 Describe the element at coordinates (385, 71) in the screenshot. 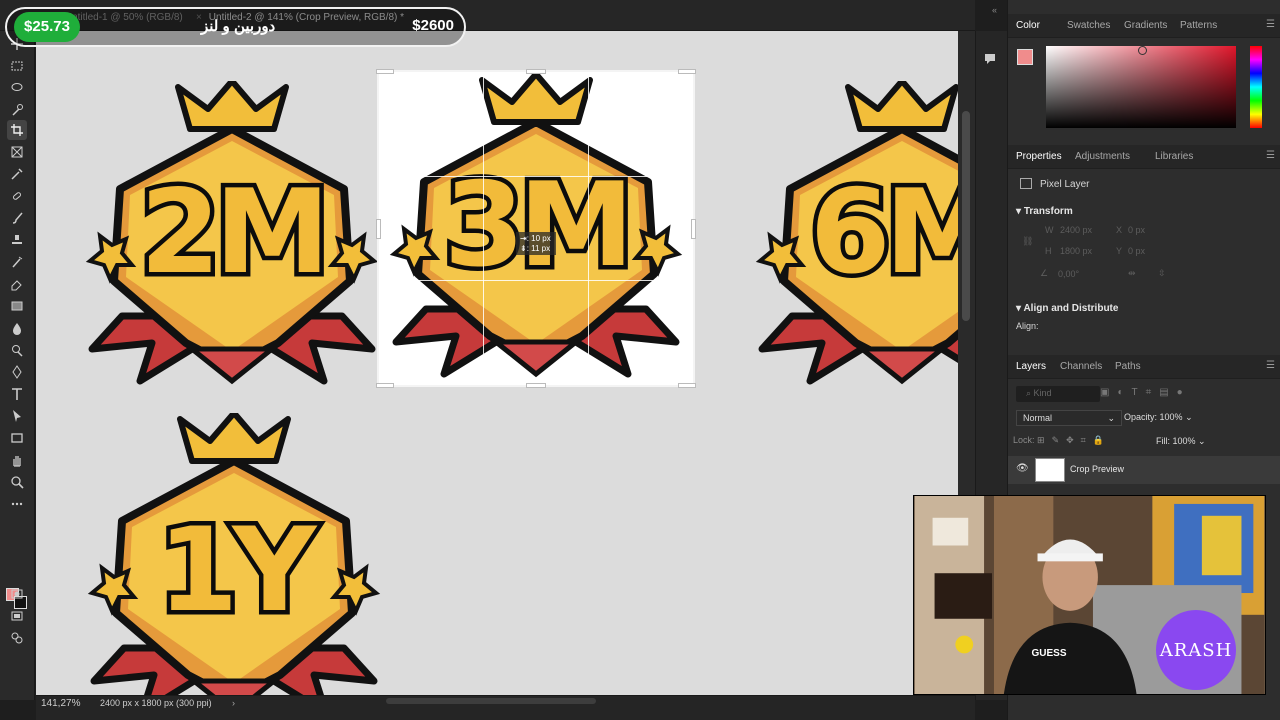

I see `crop-handle-top-left` at that location.